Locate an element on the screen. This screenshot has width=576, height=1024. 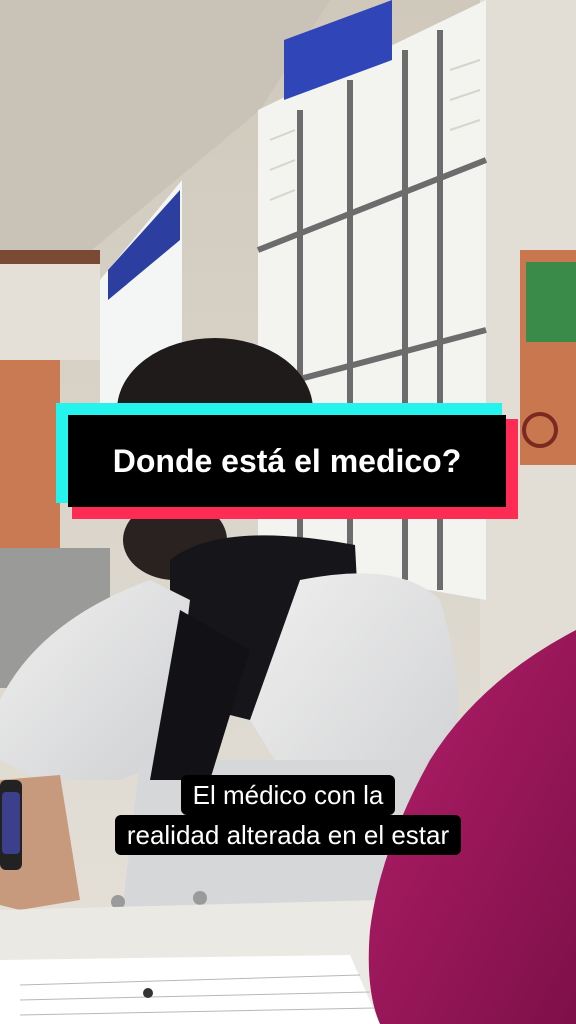
title-text: Donde está el medico? is located at coordinates (287, 460).